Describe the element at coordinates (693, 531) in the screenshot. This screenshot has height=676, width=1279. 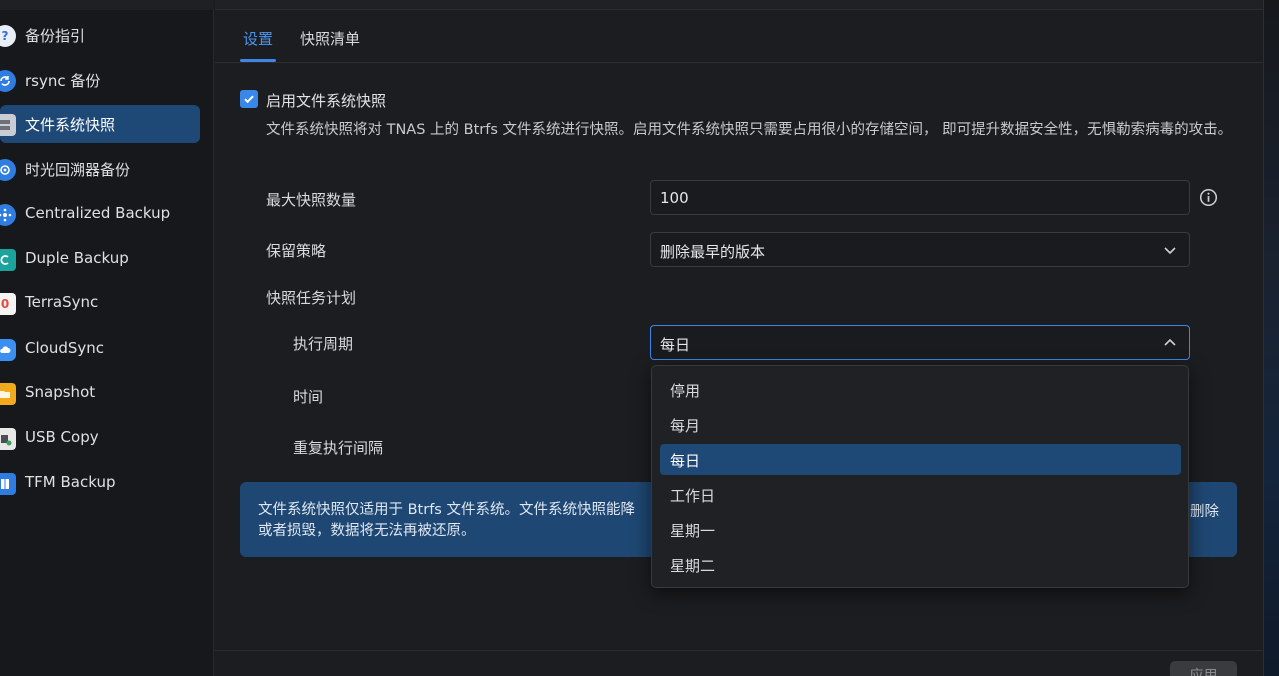
I see `option-label: 星期一` at that location.